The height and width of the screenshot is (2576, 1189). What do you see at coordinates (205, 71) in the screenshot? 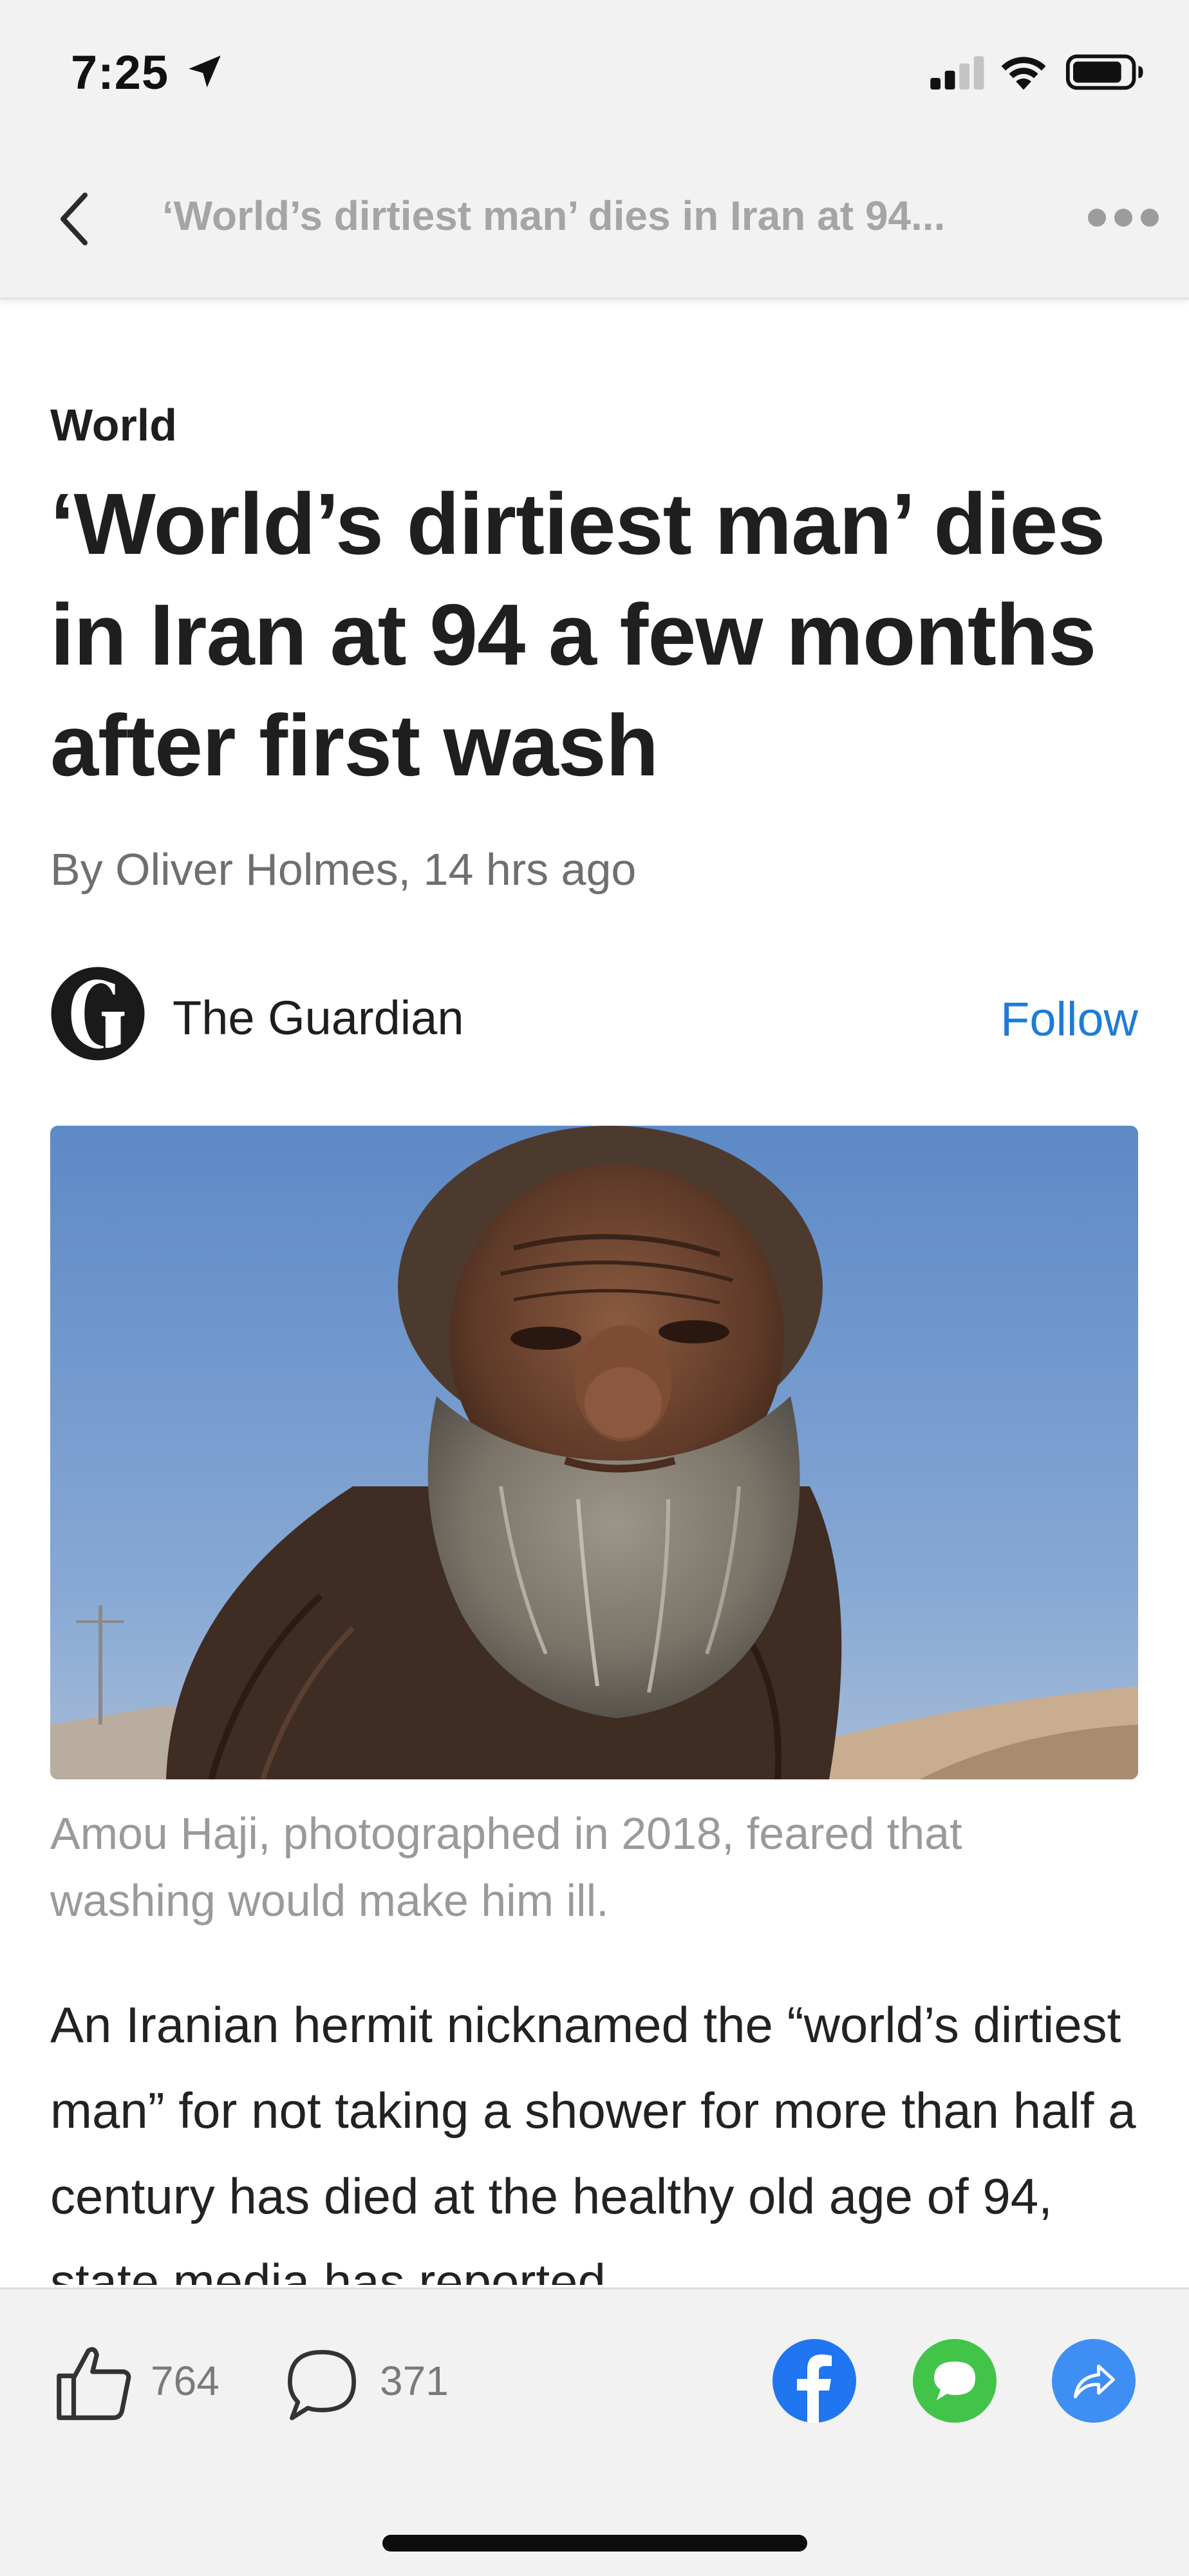
I see `location-arrow-icon` at bounding box center [205, 71].